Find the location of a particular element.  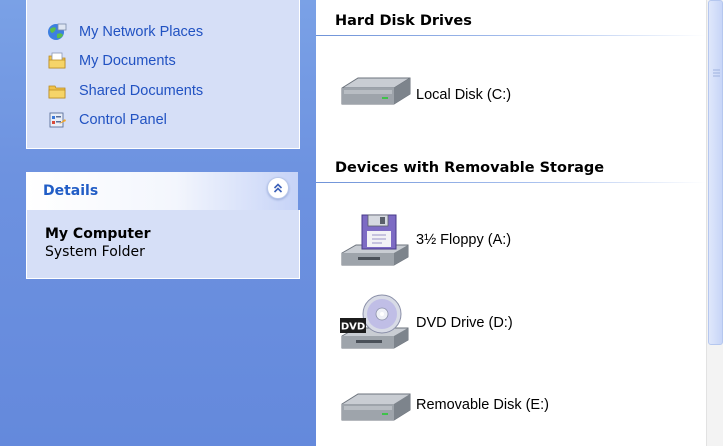

drive-item-removable-e: Removable Disk (E:) is located at coordinates (443, 405).